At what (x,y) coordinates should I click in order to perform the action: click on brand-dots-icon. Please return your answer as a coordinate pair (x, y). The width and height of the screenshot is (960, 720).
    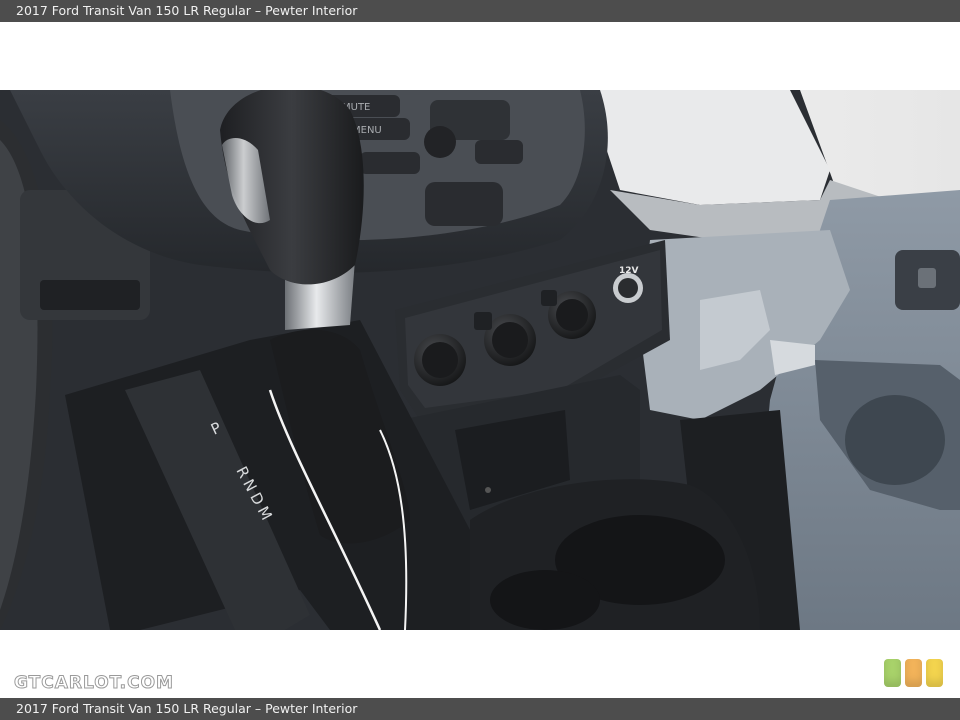
    Looking at the image, I should click on (915, 674).